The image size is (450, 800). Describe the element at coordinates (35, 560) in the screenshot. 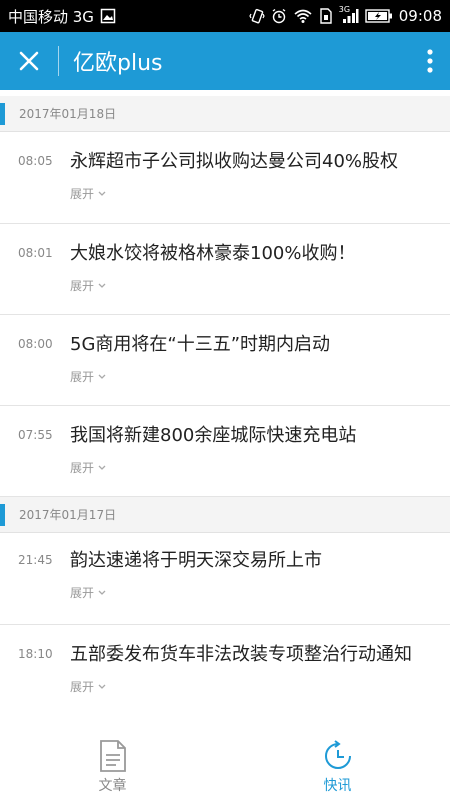

I see `news-time: 21:45` at that location.